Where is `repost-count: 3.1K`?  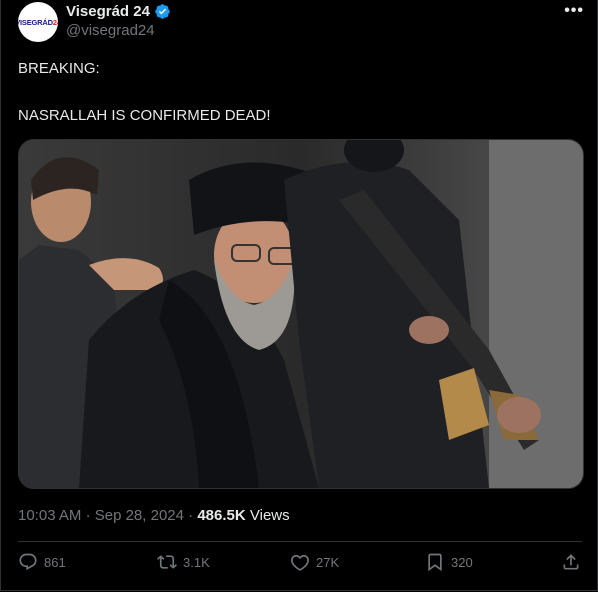
repost-count: 3.1K is located at coordinates (196, 562).